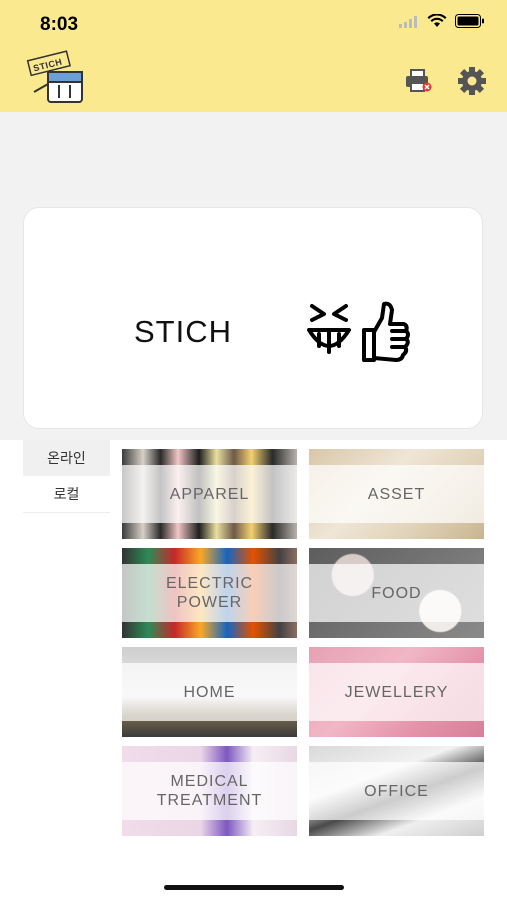 This screenshot has height=900, width=507. I want to click on side-tabs: 온라인 로컬, so click(66, 476).